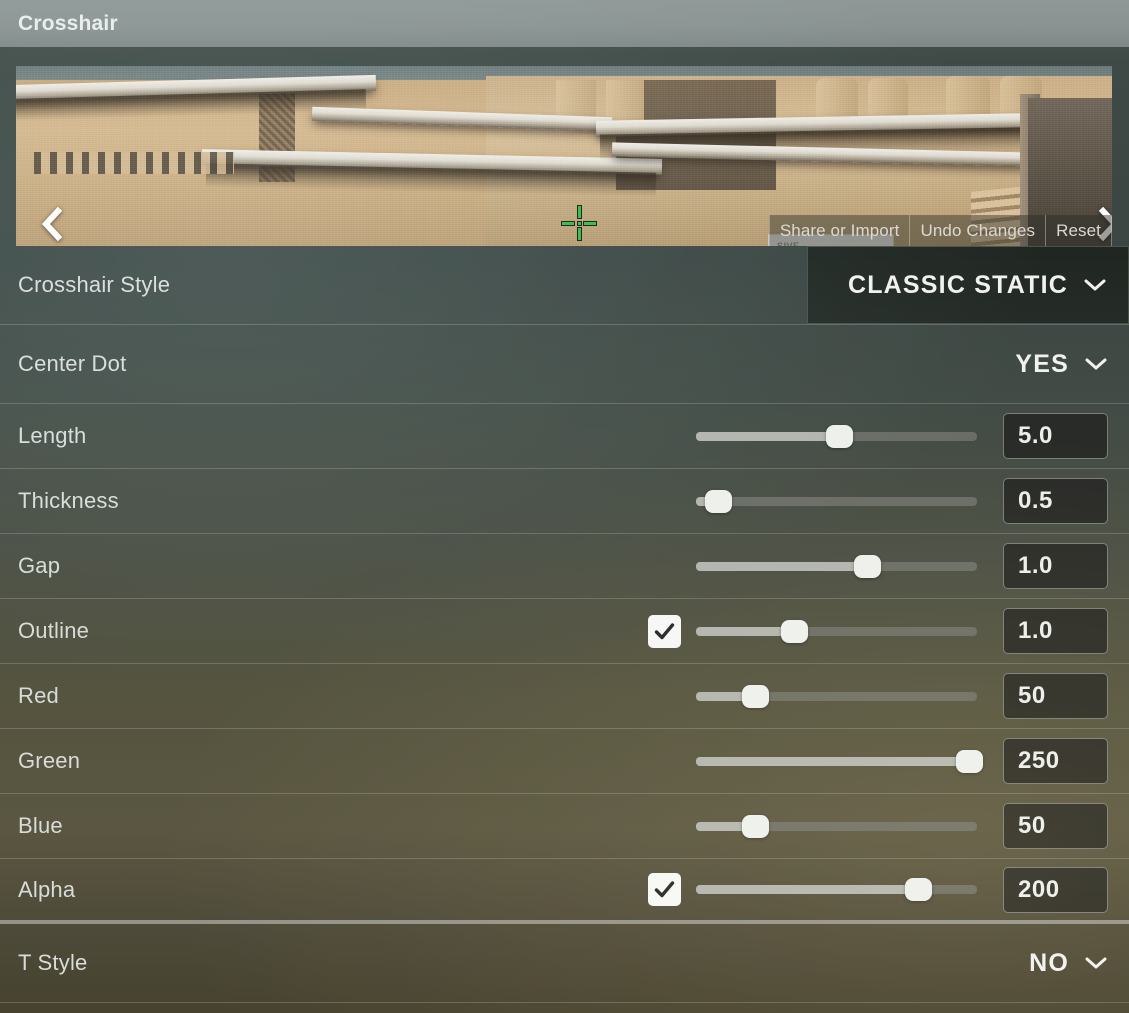 This screenshot has width=1129, height=1013. Describe the element at coordinates (39, 565) in the screenshot. I see `gap-label: Gap` at that location.